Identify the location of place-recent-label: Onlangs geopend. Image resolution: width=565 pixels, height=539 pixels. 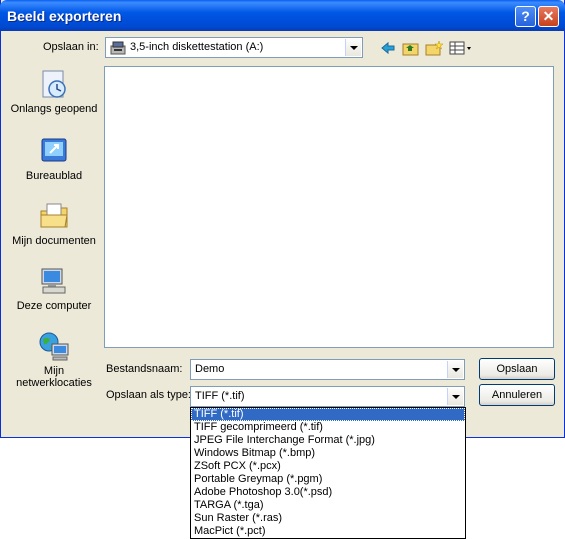
(54, 109).